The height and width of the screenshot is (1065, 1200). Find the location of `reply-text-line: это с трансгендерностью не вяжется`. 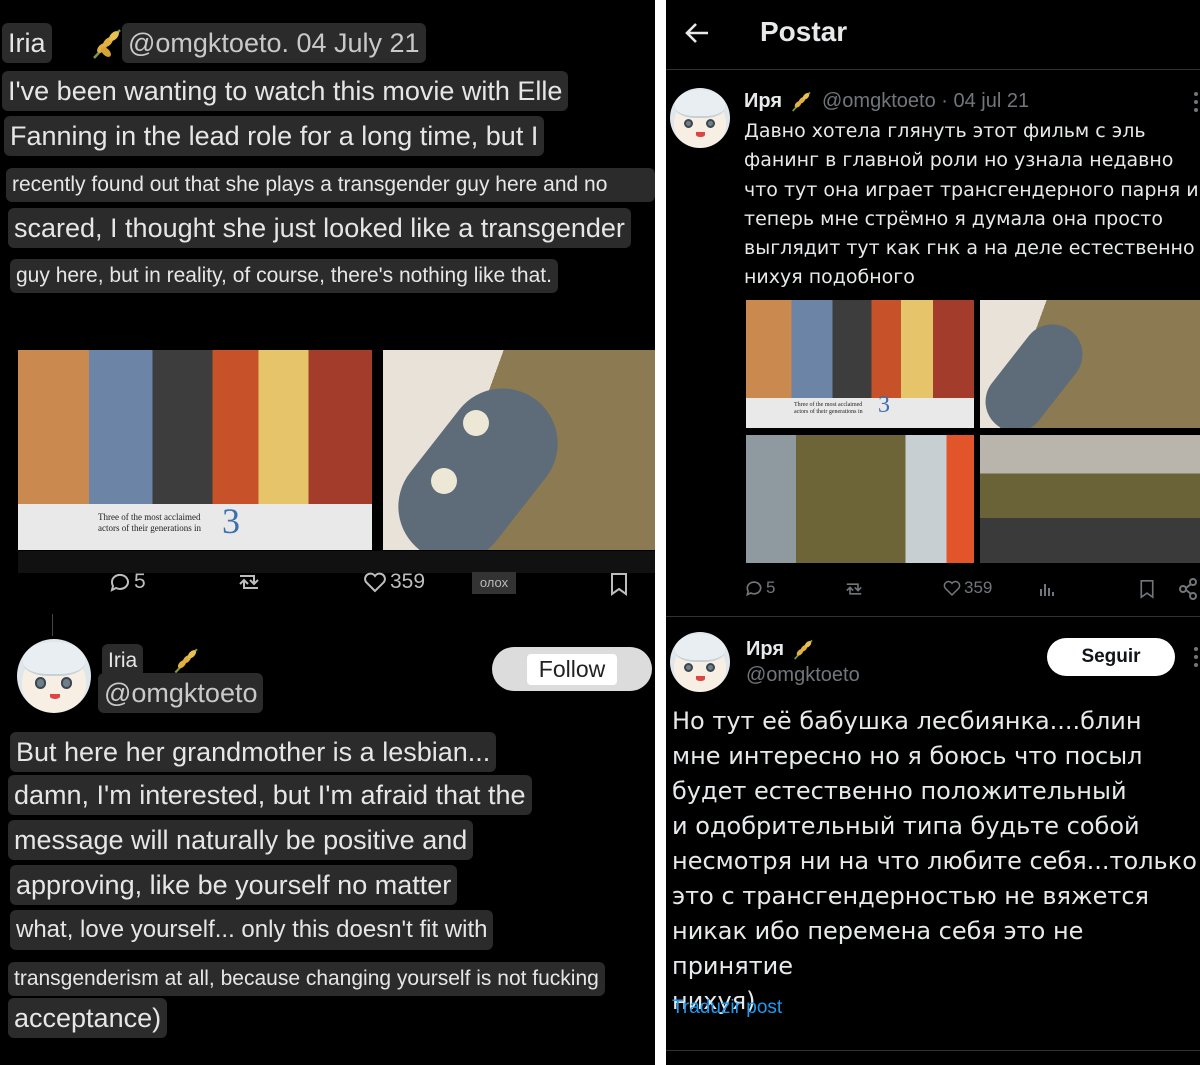

reply-text-line: это с трансгендерностью не вяжется is located at coordinates (910, 896).